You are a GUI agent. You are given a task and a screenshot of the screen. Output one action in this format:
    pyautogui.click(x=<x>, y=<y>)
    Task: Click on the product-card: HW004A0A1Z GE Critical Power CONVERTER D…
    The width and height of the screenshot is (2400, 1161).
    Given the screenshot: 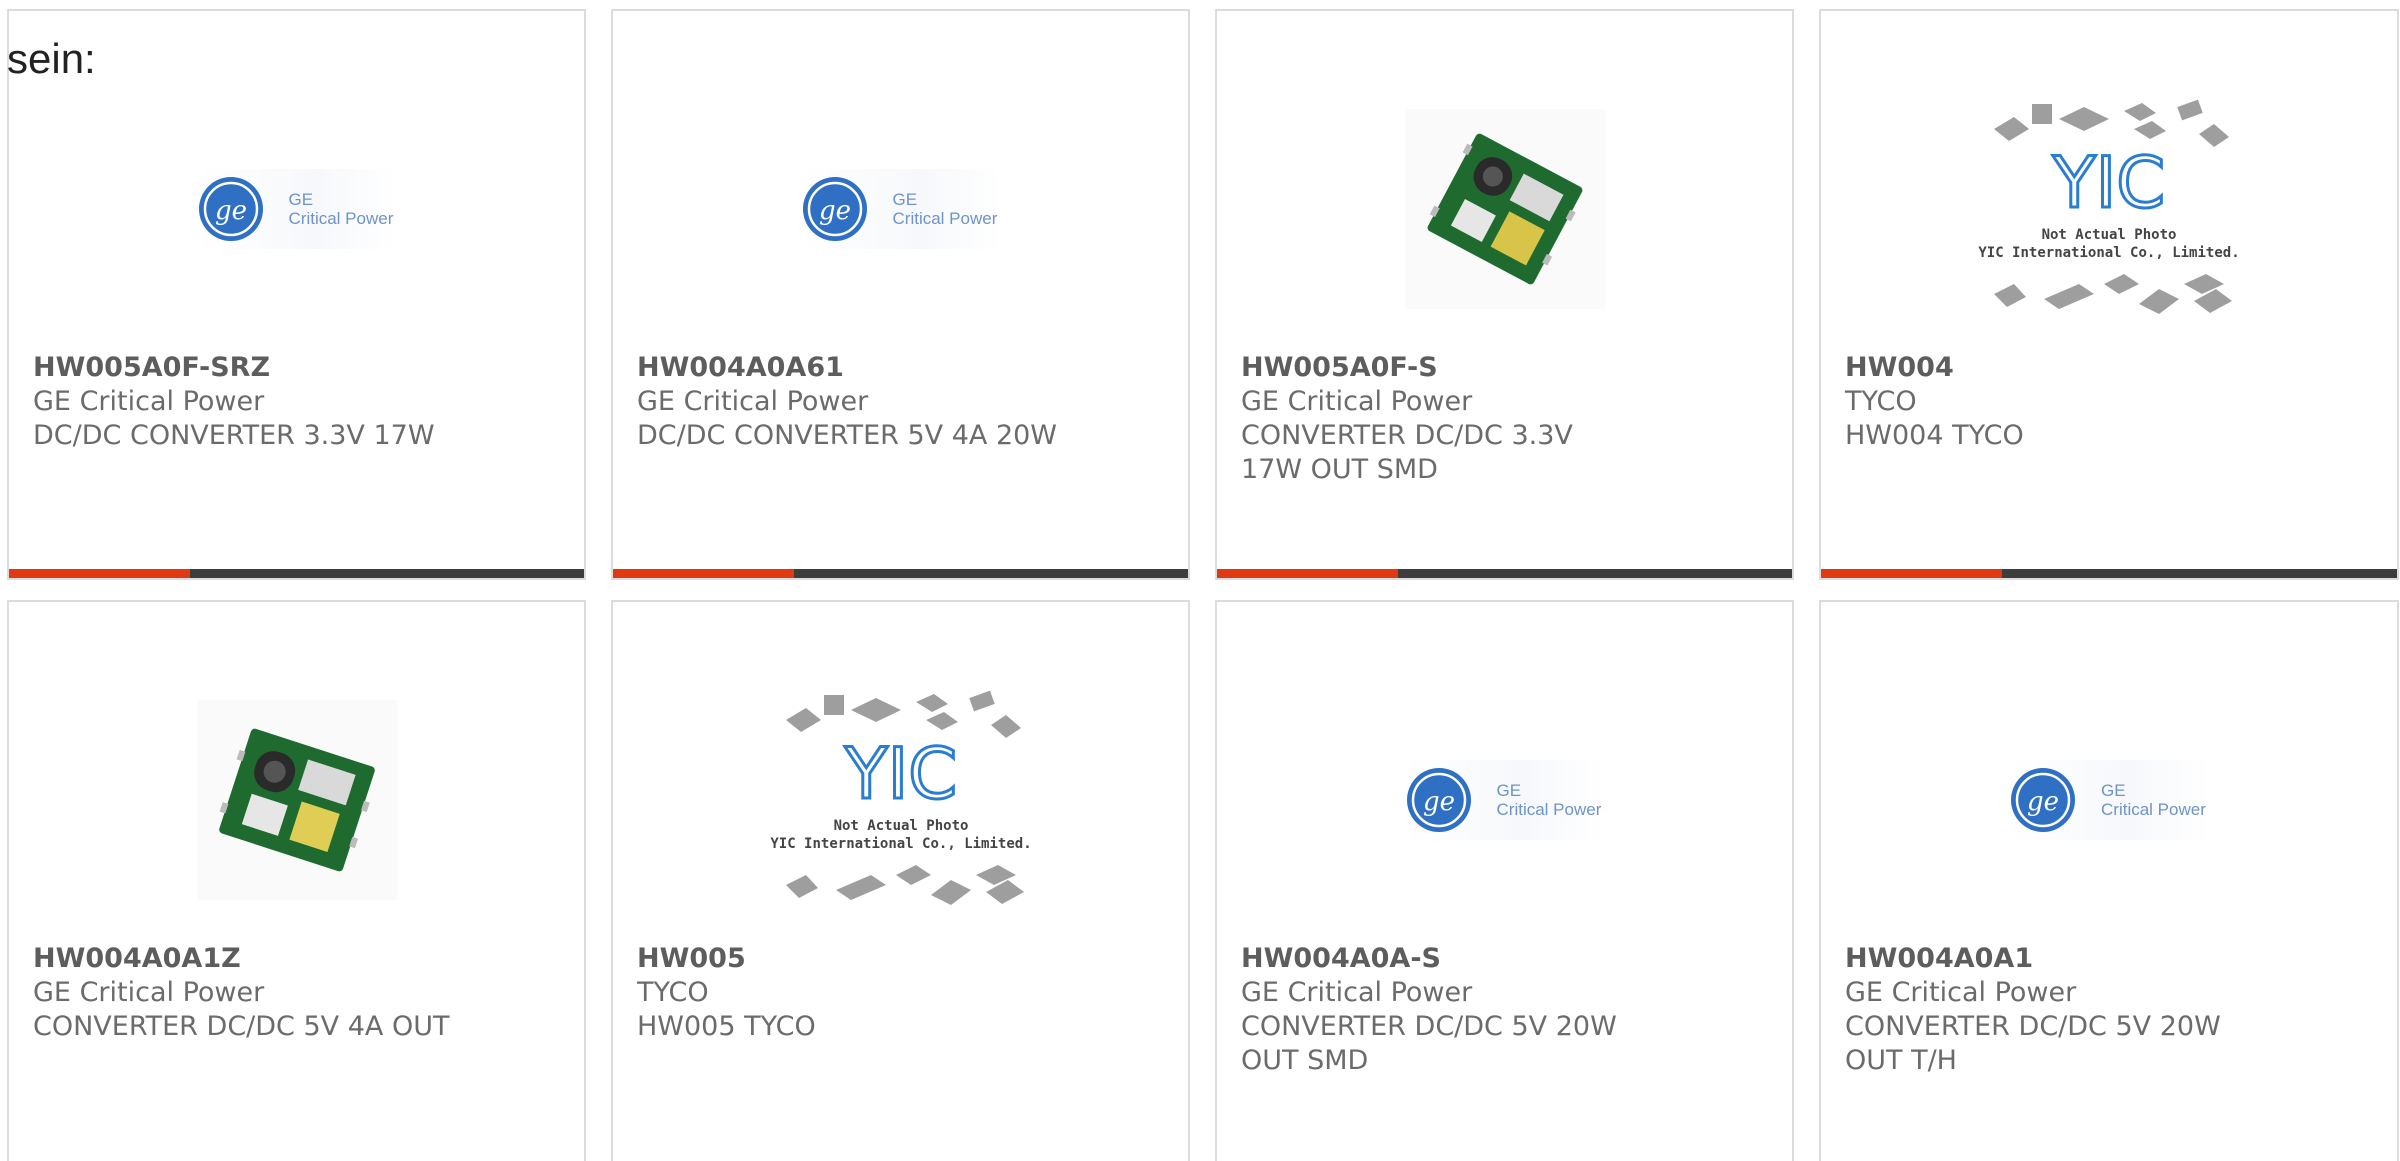 What is the action you would take?
    pyautogui.click(x=296, y=880)
    